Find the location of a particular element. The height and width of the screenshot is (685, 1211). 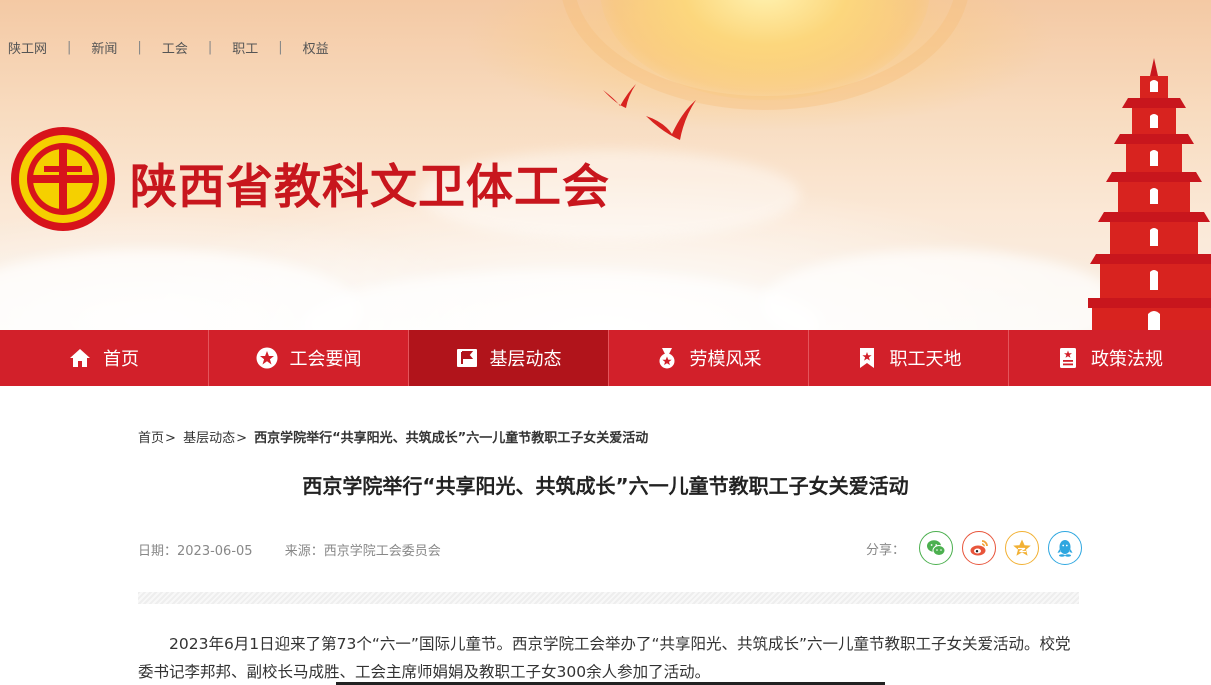

wechat-icon is located at coordinates (936, 548).